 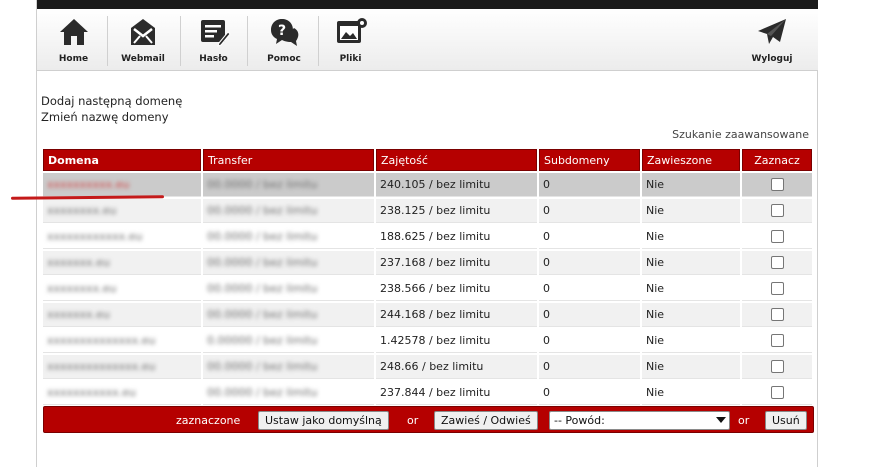 I want to click on usage-cell-text: 237.844 / bez limitu, so click(x=435, y=392).